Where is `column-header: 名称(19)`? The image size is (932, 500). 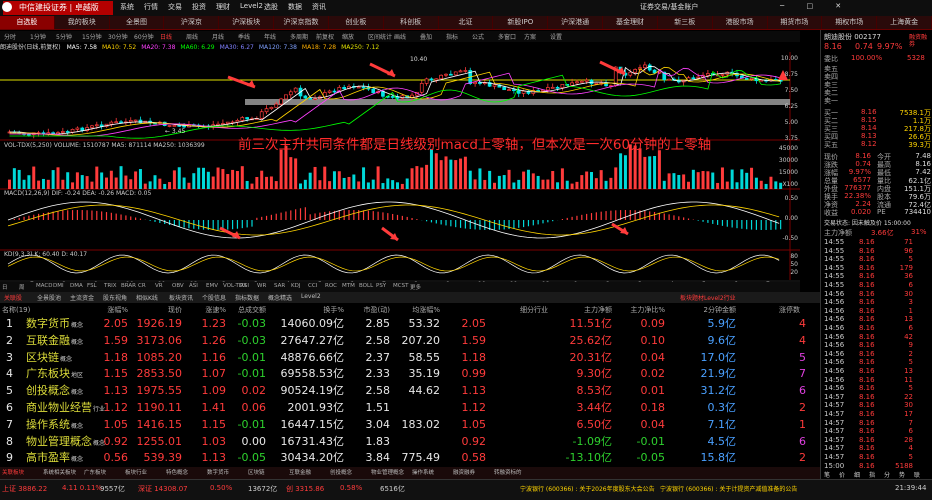 column-header: 名称(19) is located at coordinates (16, 310).